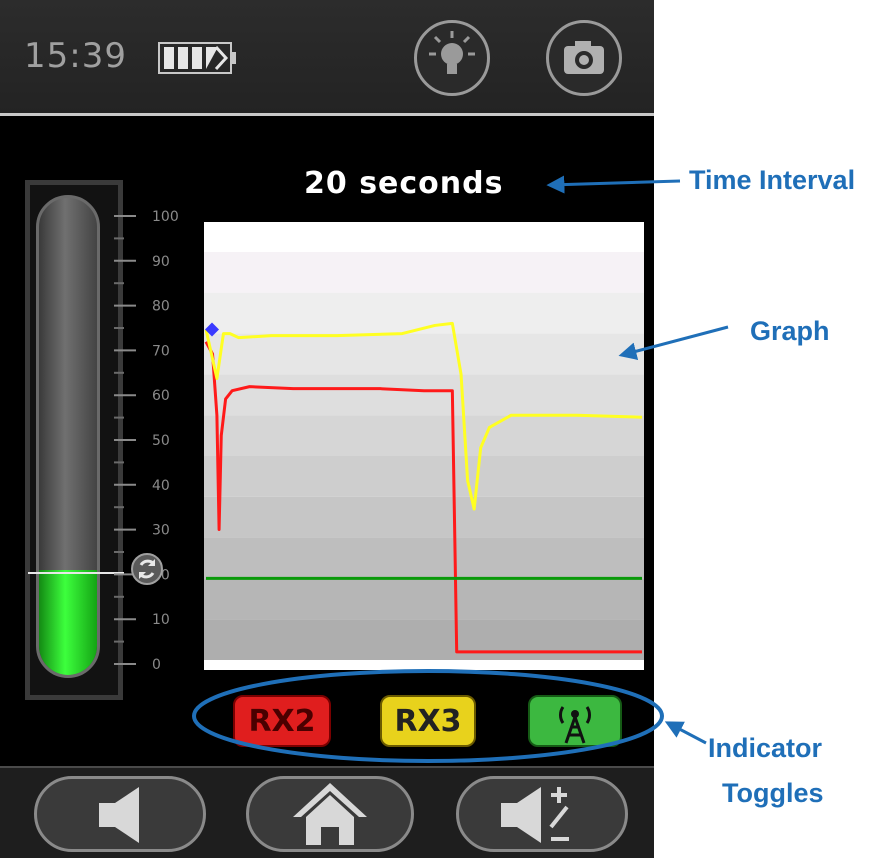 The width and height of the screenshot is (873, 858). I want to click on light-button, so click(452, 58).